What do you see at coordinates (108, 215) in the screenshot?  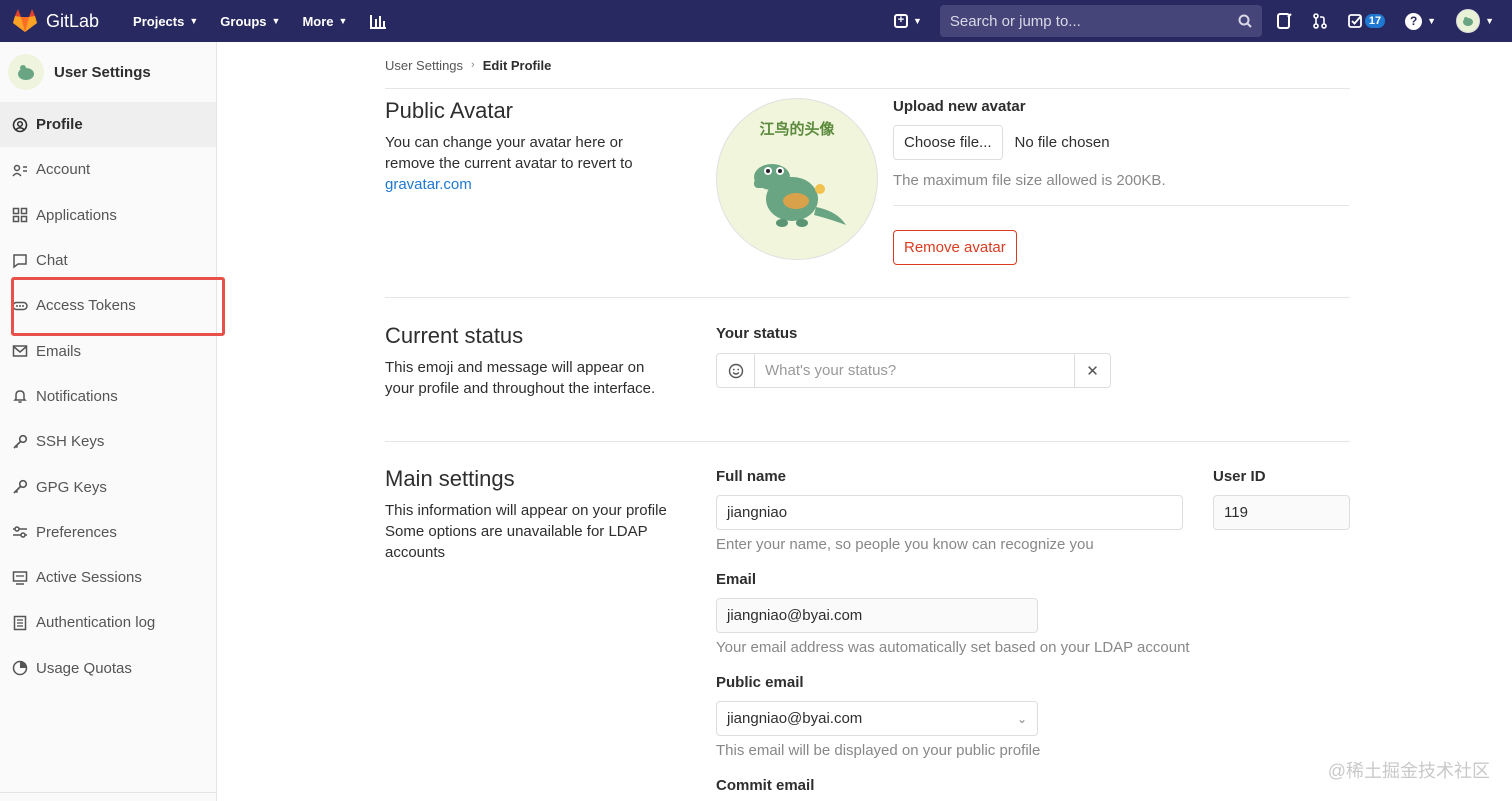 I see `sidebar-item-applications: Applications` at bounding box center [108, 215].